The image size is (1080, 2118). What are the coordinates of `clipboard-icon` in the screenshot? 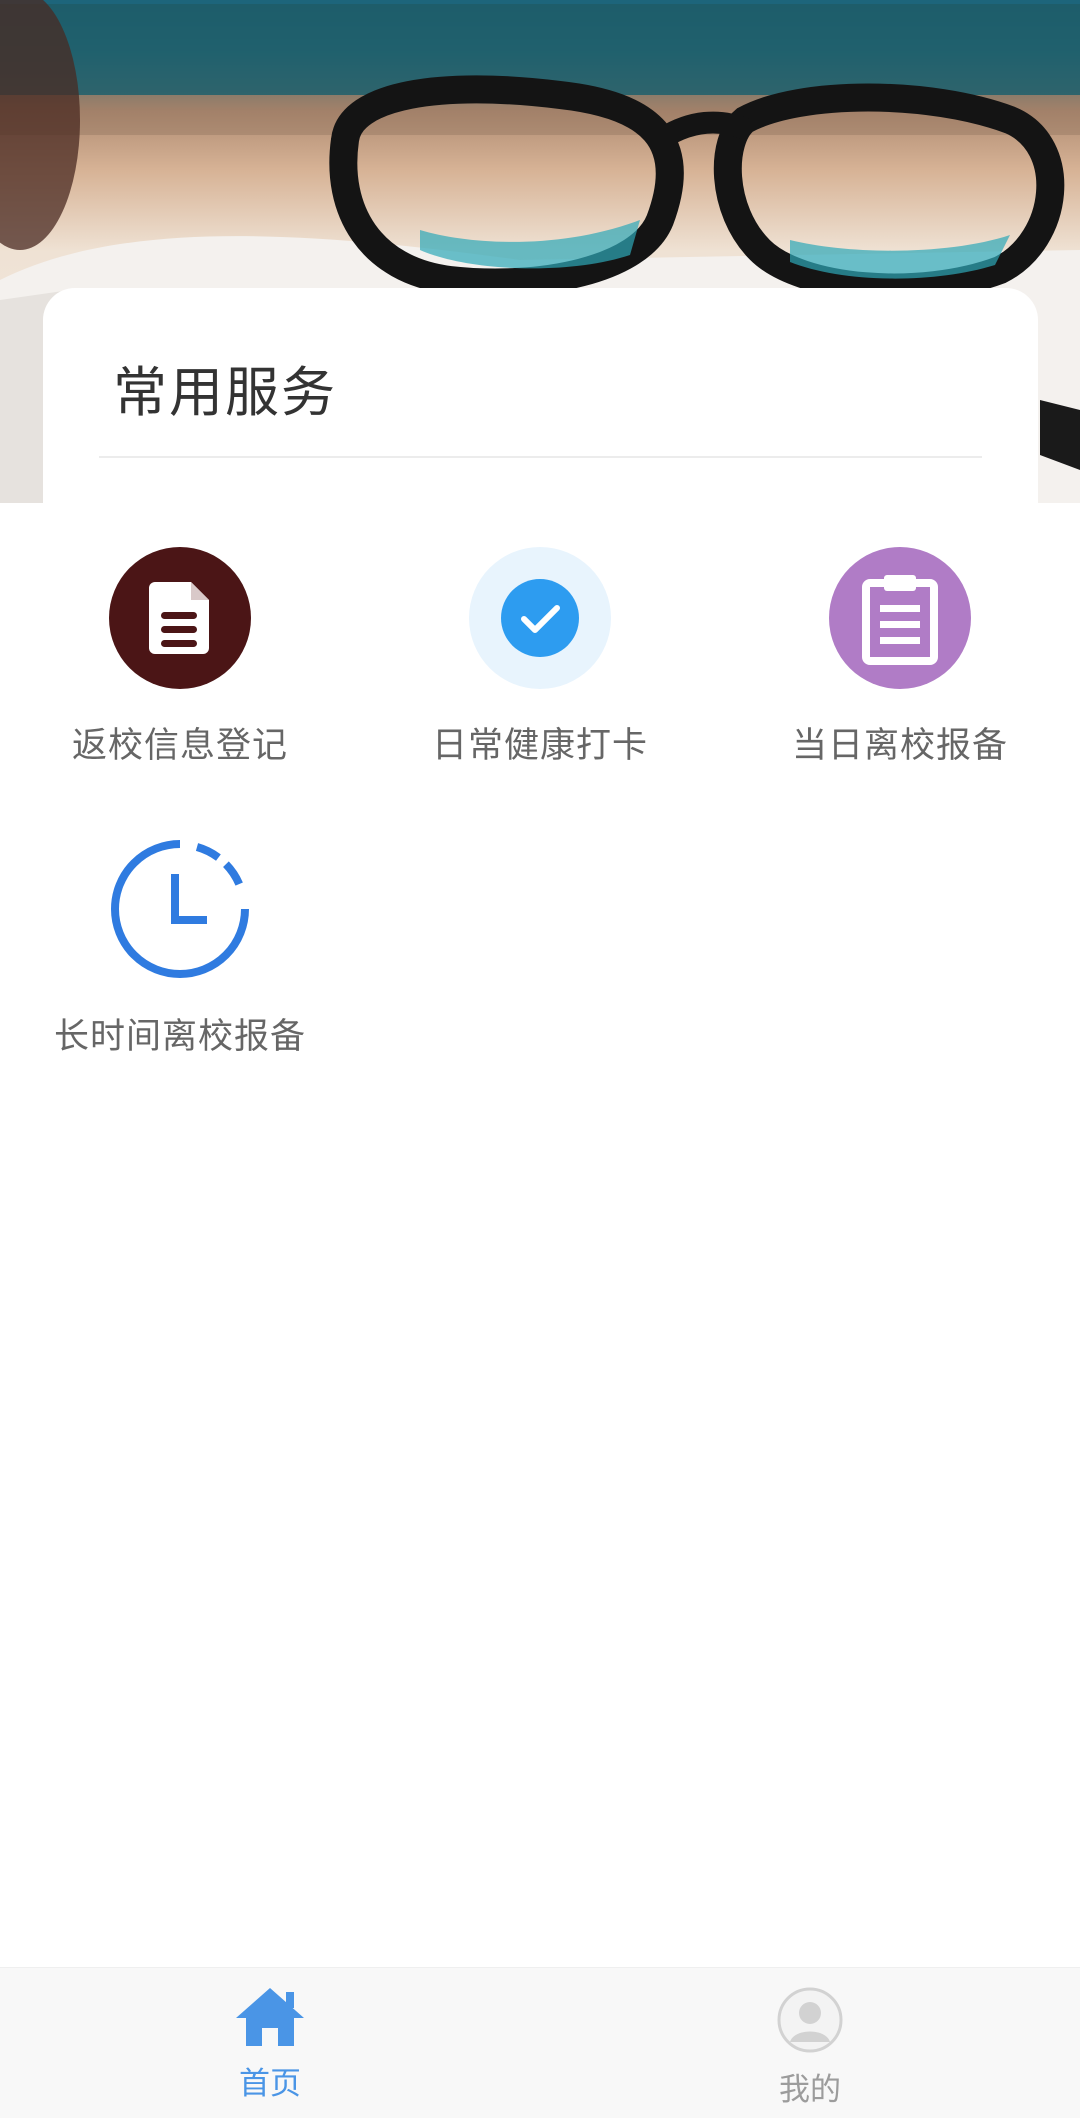 It's located at (900, 618).